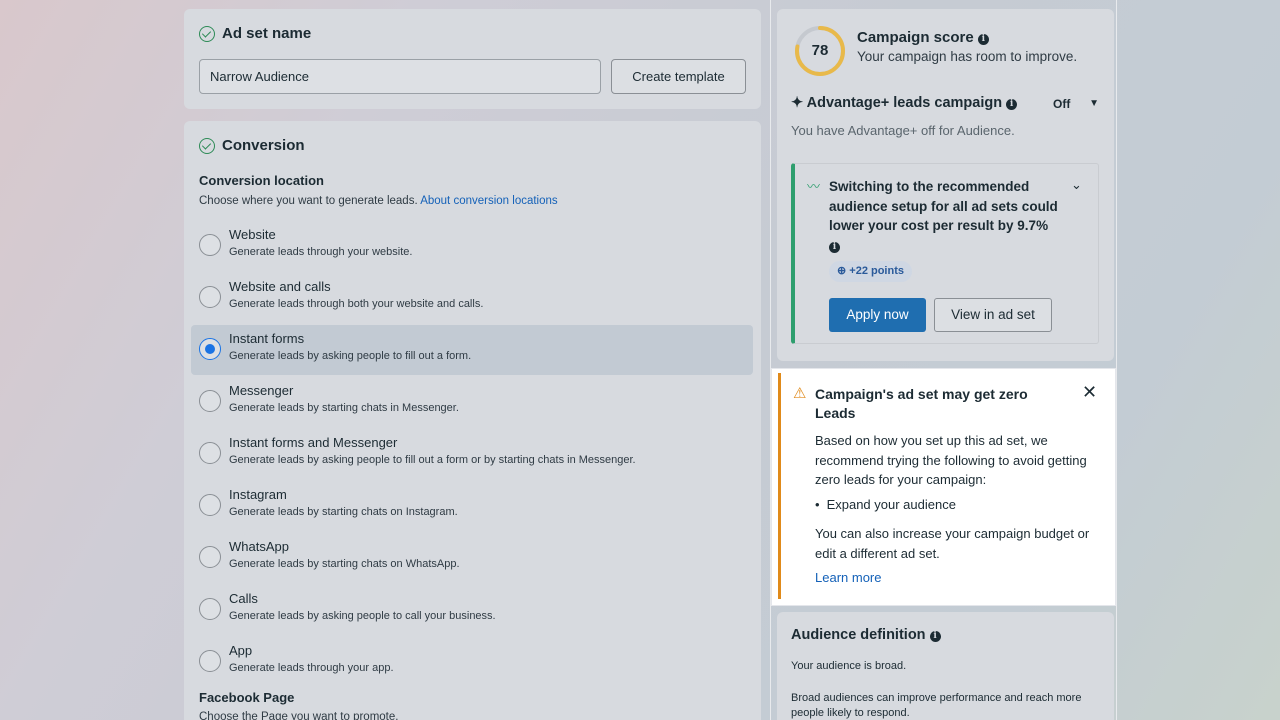 Image resolution: width=1280 pixels, height=720 pixels. Describe the element at coordinates (770, 360) in the screenshot. I see `right-panel-divider-left` at that location.